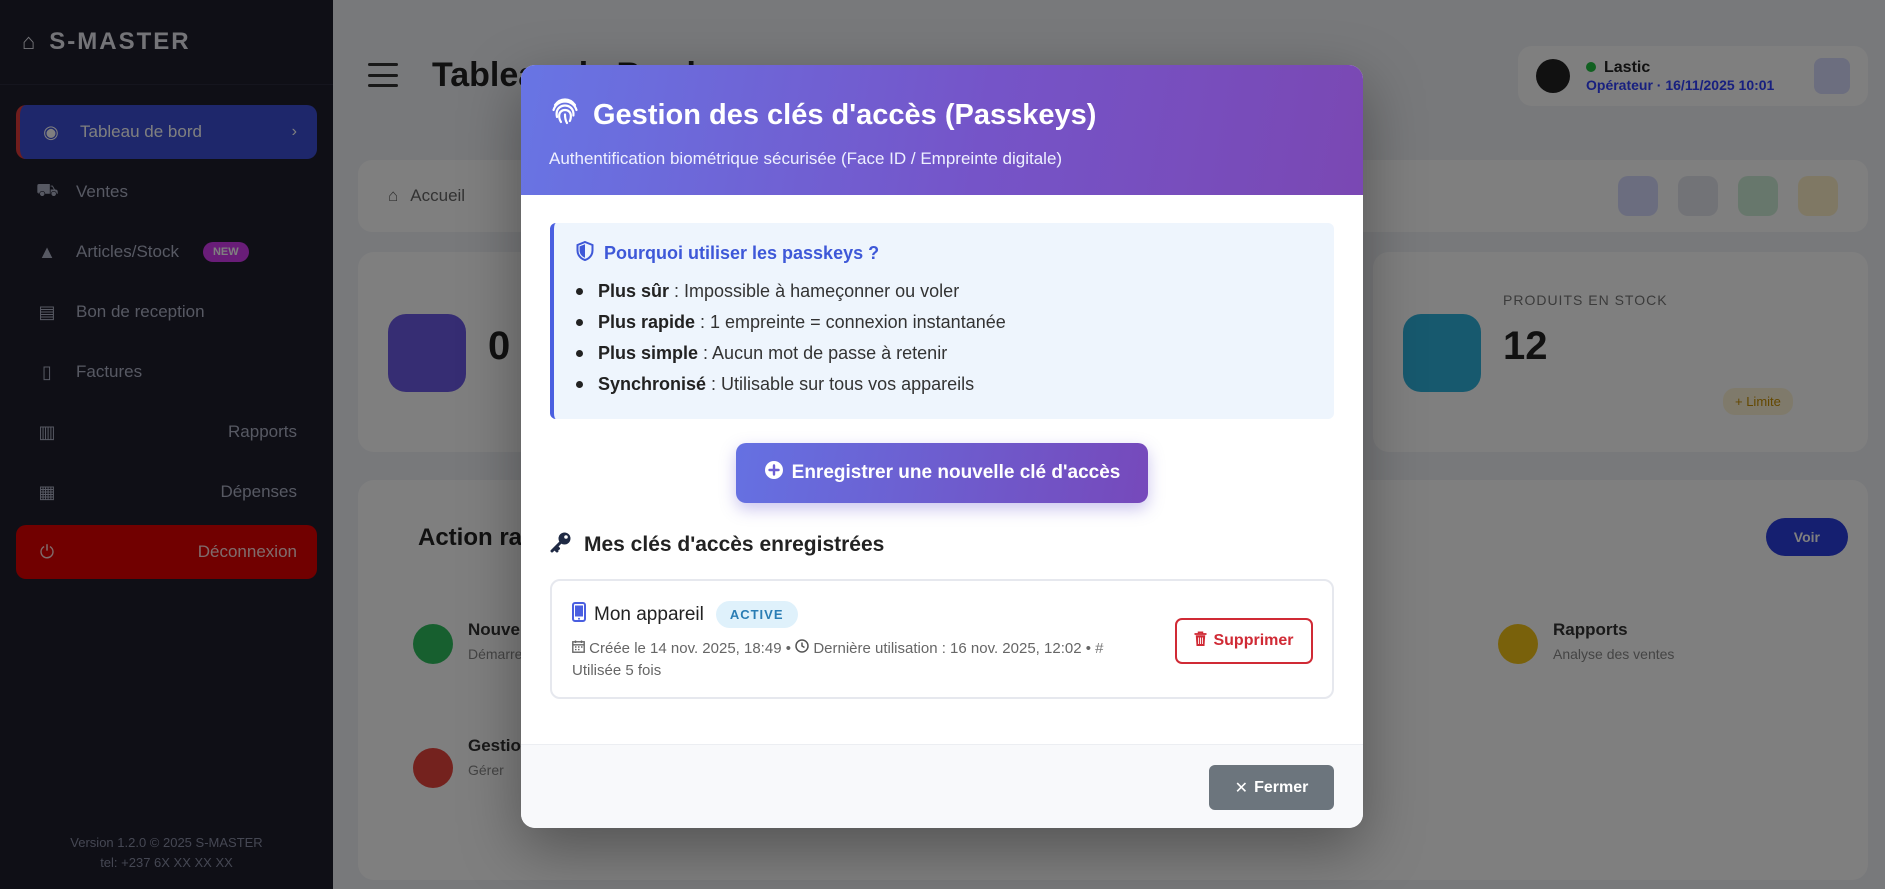 Image resolution: width=1885 pixels, height=889 pixels. Describe the element at coordinates (942, 786) in the screenshot. I see `modal-footer: ✕ Fermer` at that location.